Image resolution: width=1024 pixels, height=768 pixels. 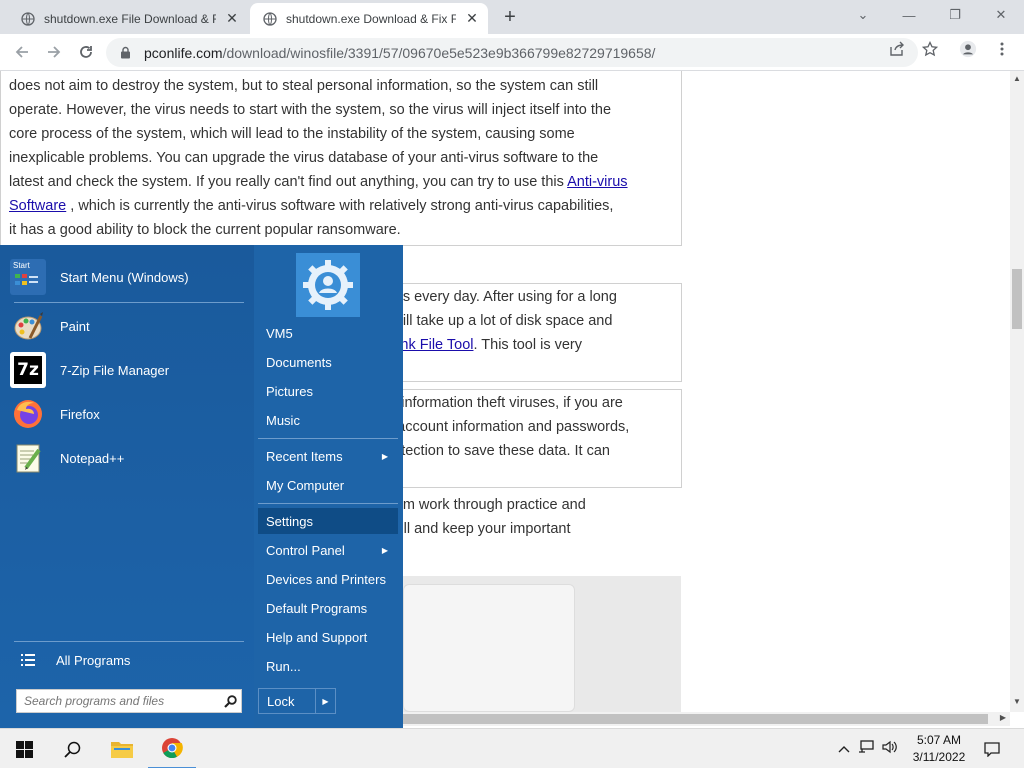 I want to click on new-tab-button: +, so click(x=510, y=17).